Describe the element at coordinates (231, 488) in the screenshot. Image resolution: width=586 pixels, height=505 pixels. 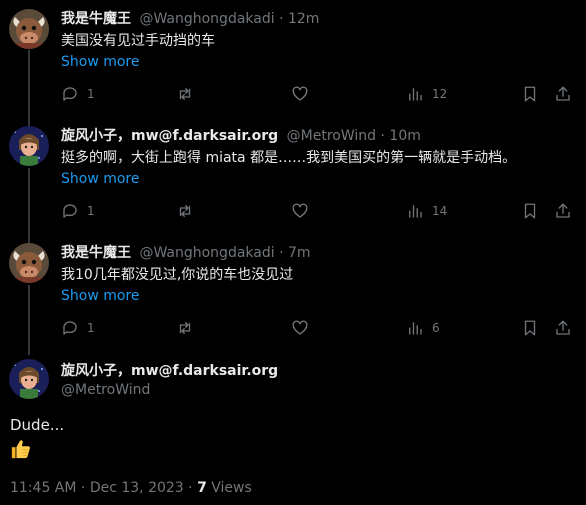
I see `main-views-label: Views` at that location.